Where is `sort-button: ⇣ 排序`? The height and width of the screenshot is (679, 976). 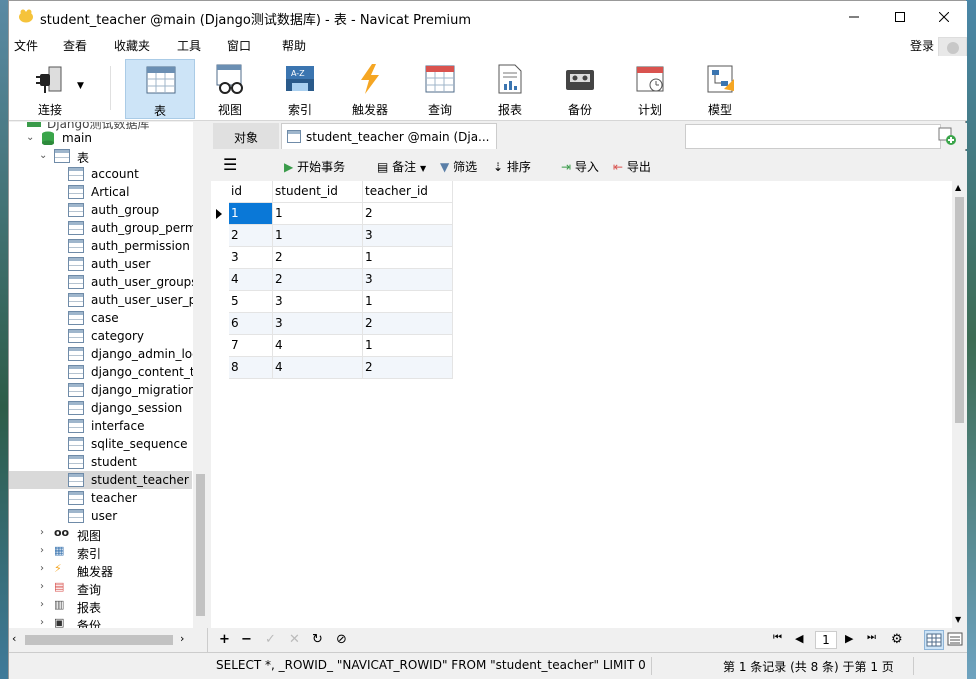 sort-button: ⇣ 排序 is located at coordinates (512, 166).